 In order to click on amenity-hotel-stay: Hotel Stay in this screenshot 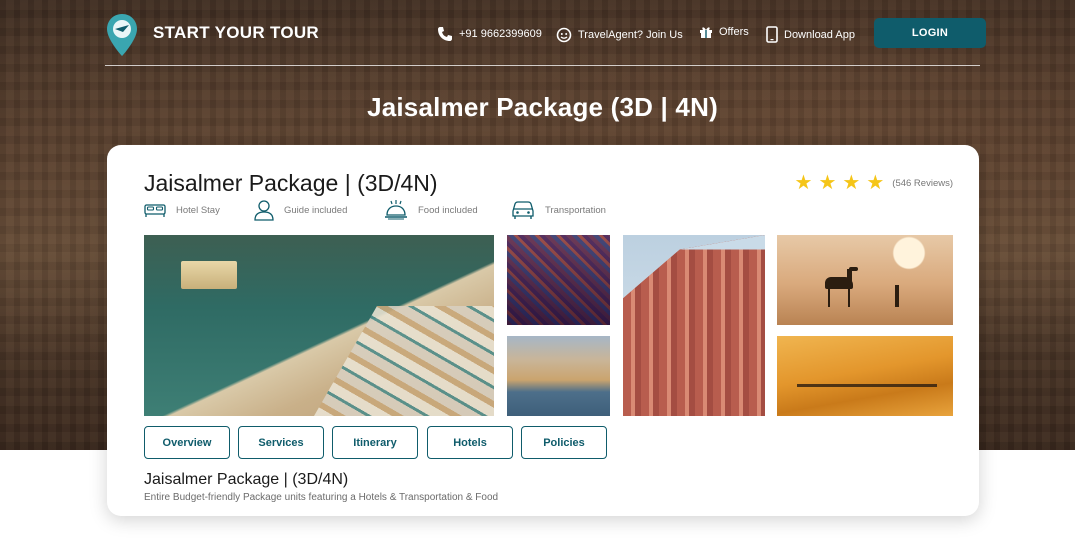, I will do `click(182, 210)`.